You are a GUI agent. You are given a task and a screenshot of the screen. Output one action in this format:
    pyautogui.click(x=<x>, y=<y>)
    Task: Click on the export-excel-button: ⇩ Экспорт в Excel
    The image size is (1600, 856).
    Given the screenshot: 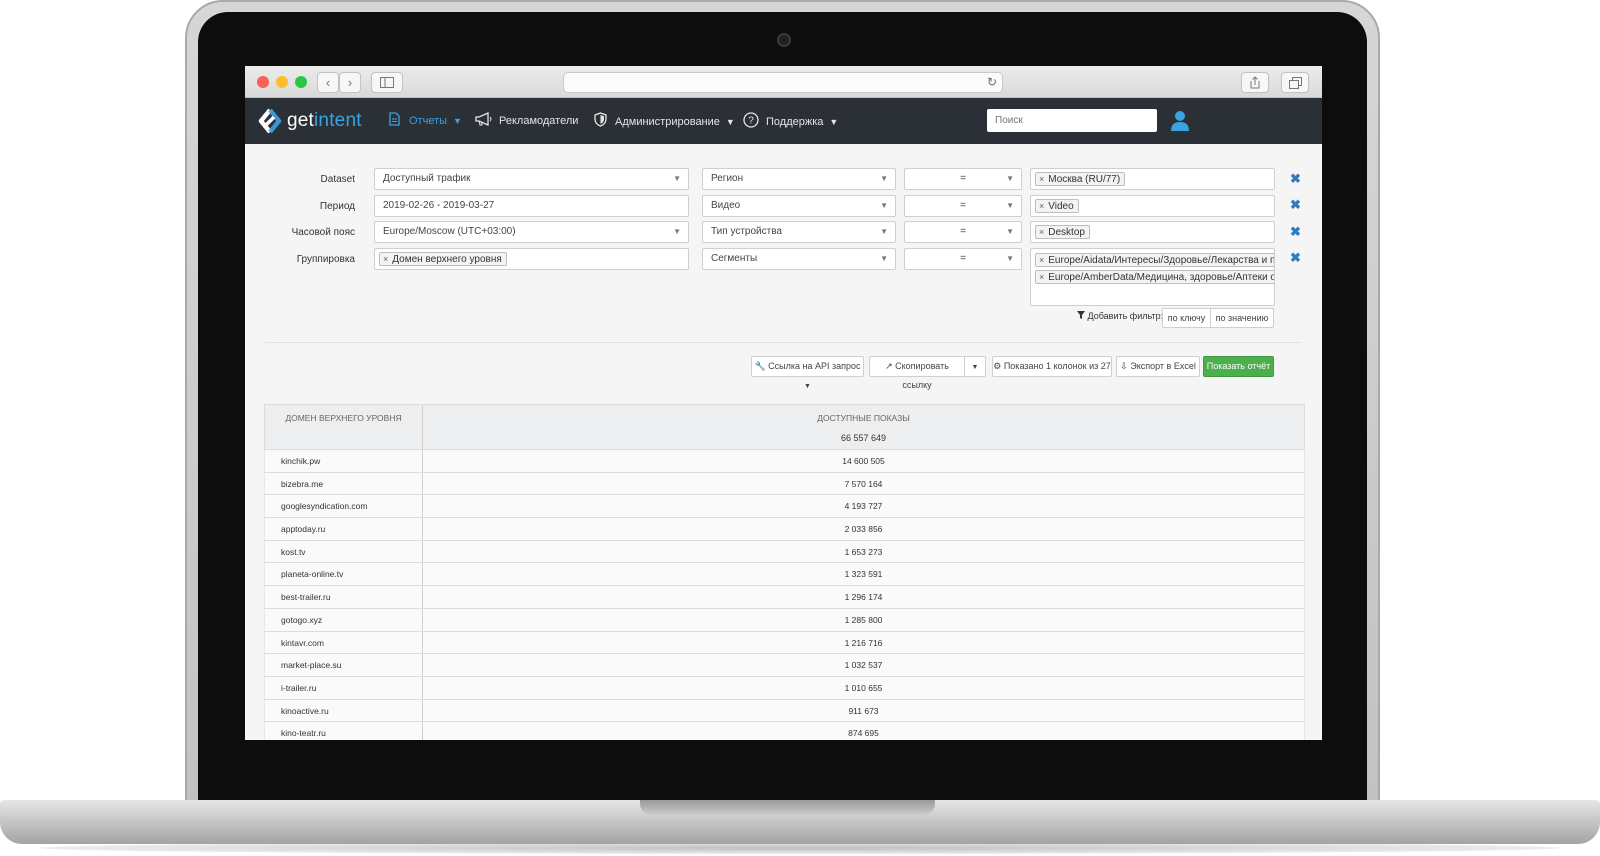 What is the action you would take?
    pyautogui.click(x=1158, y=366)
    